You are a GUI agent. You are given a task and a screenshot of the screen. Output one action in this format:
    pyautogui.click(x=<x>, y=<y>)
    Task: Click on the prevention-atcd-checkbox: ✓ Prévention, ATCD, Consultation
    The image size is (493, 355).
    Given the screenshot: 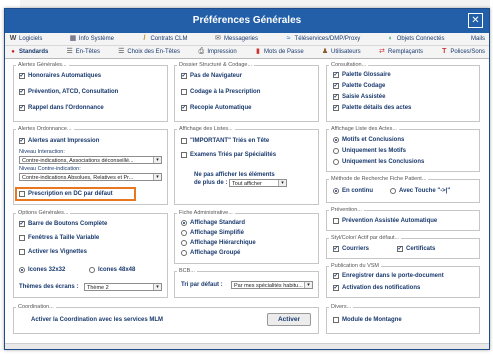 What is the action you would take?
    pyautogui.click(x=68, y=92)
    